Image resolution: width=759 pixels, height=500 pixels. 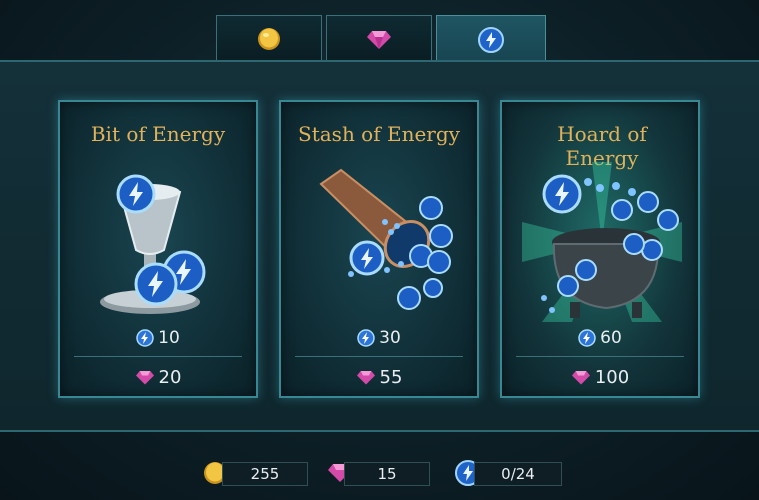 I want to click on tab-coins, so click(x=269, y=38).